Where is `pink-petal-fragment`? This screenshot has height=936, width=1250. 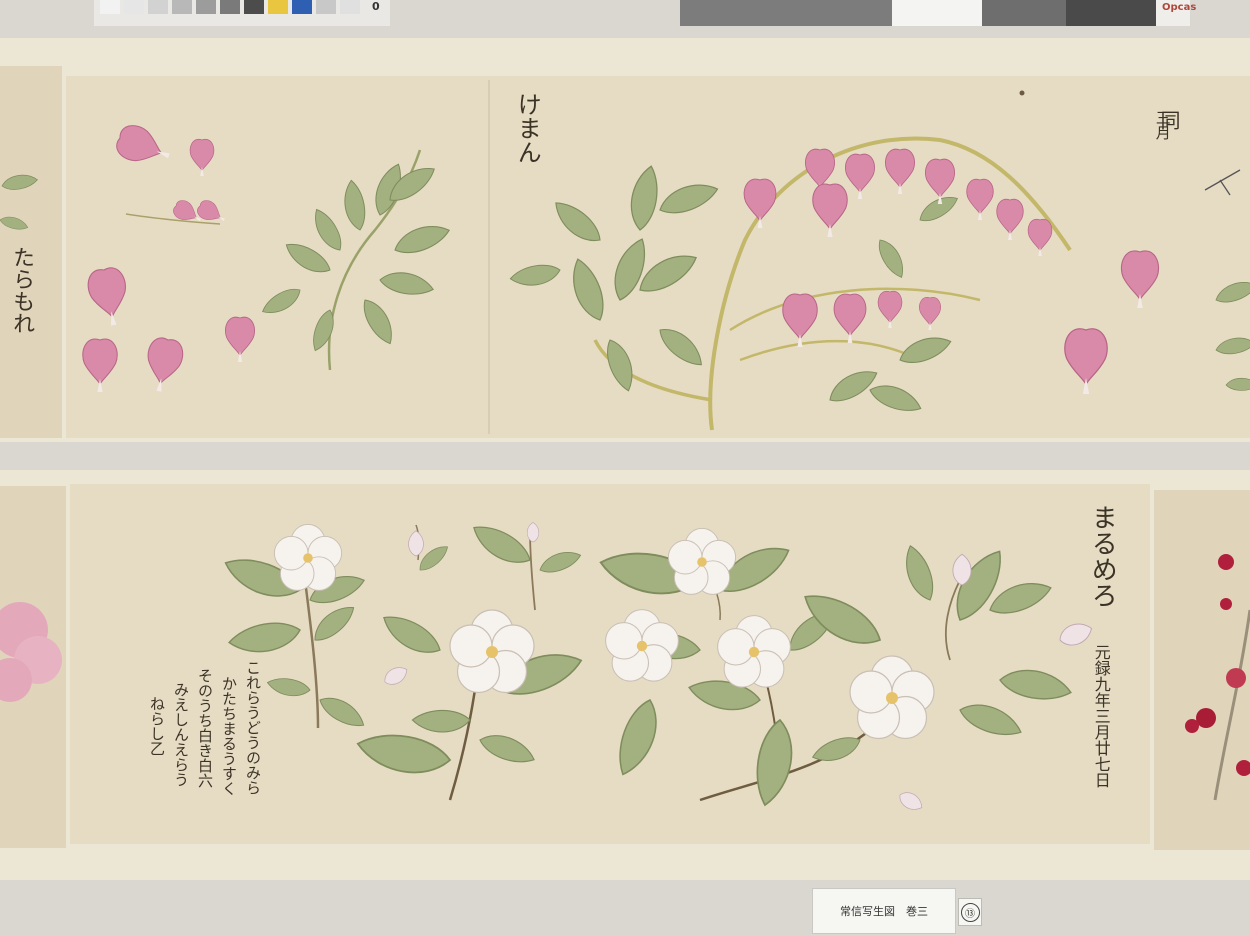
pink-petal-fragment is located at coordinates (31, 652).